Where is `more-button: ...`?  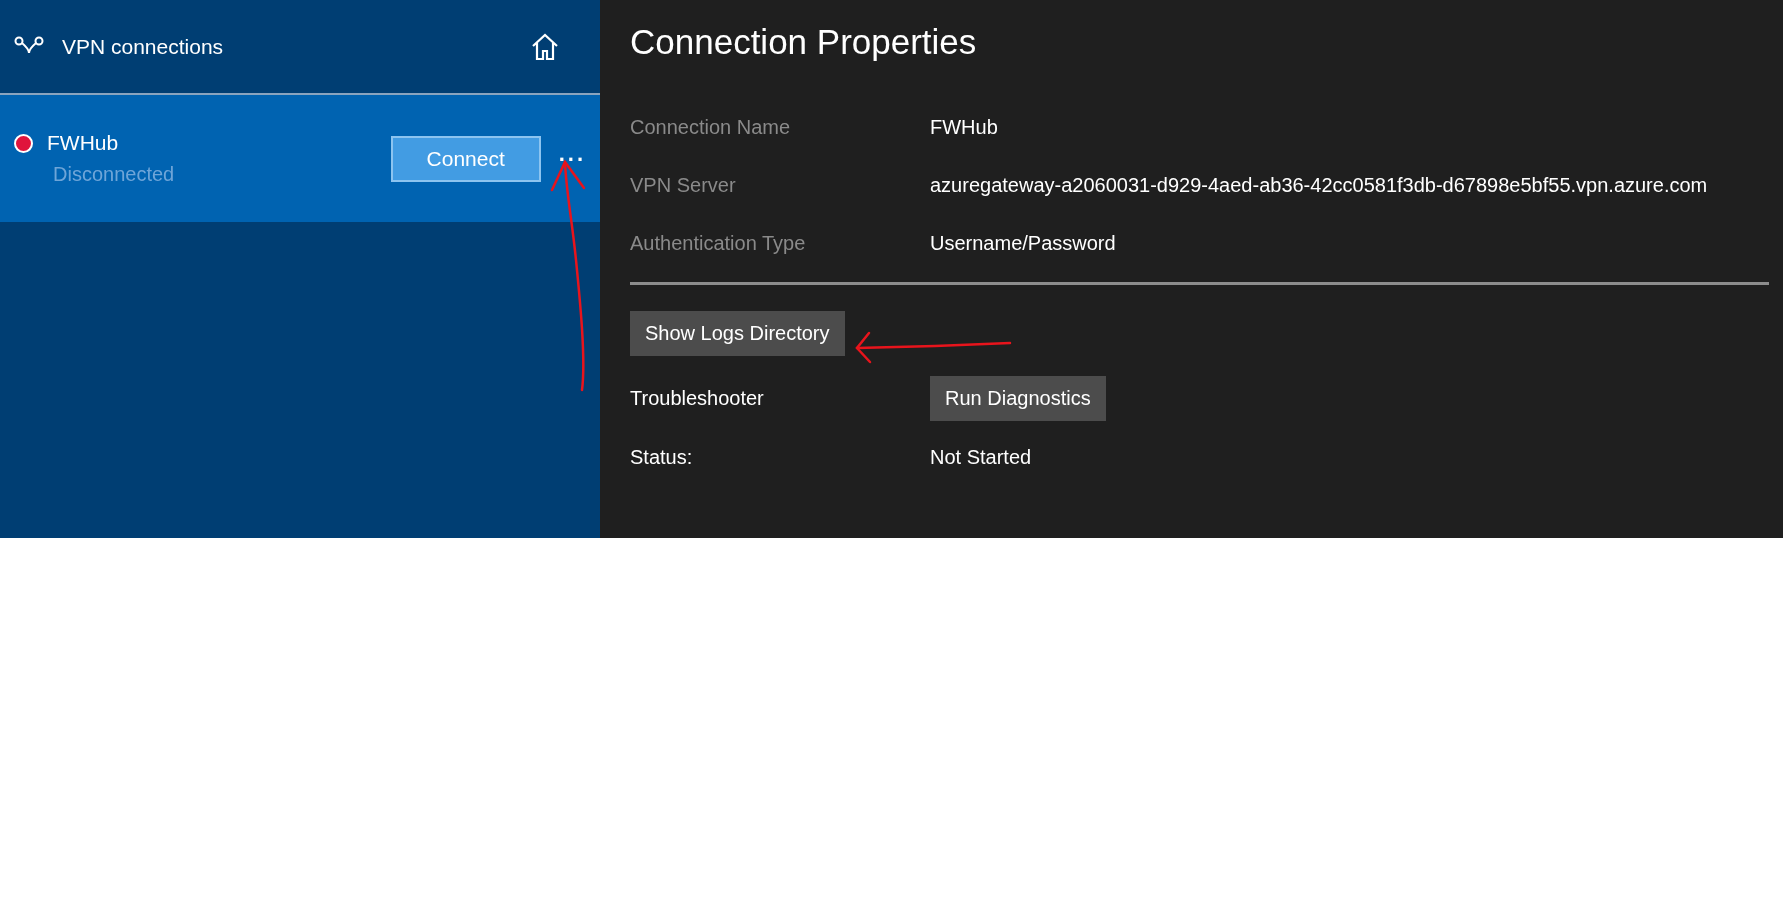
more-button: ... is located at coordinates (572, 158).